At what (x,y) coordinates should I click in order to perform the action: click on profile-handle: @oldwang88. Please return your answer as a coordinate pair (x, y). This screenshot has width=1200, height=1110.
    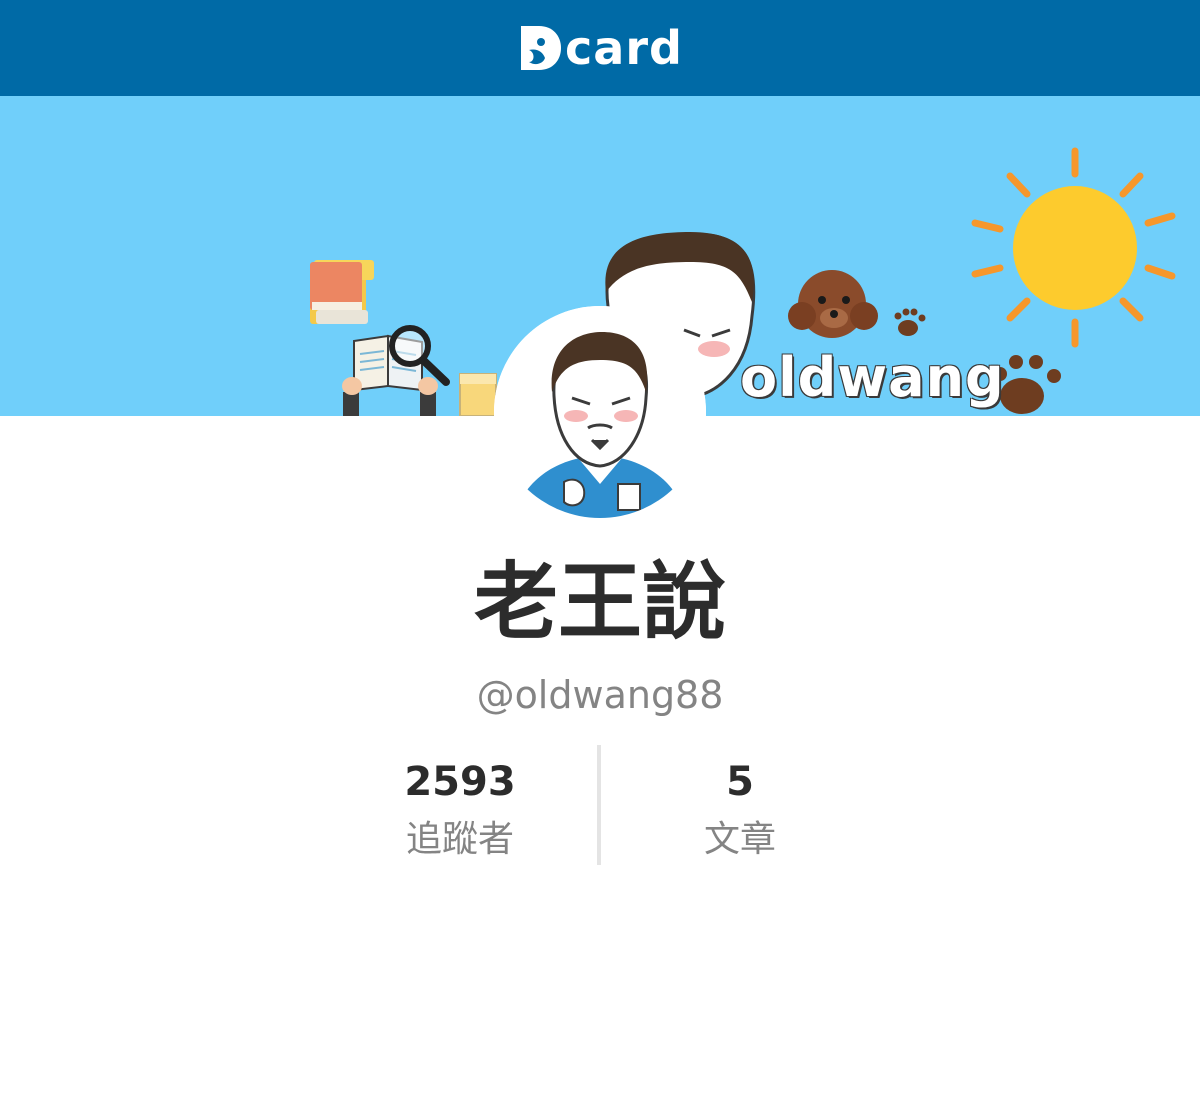
    Looking at the image, I should click on (600, 695).